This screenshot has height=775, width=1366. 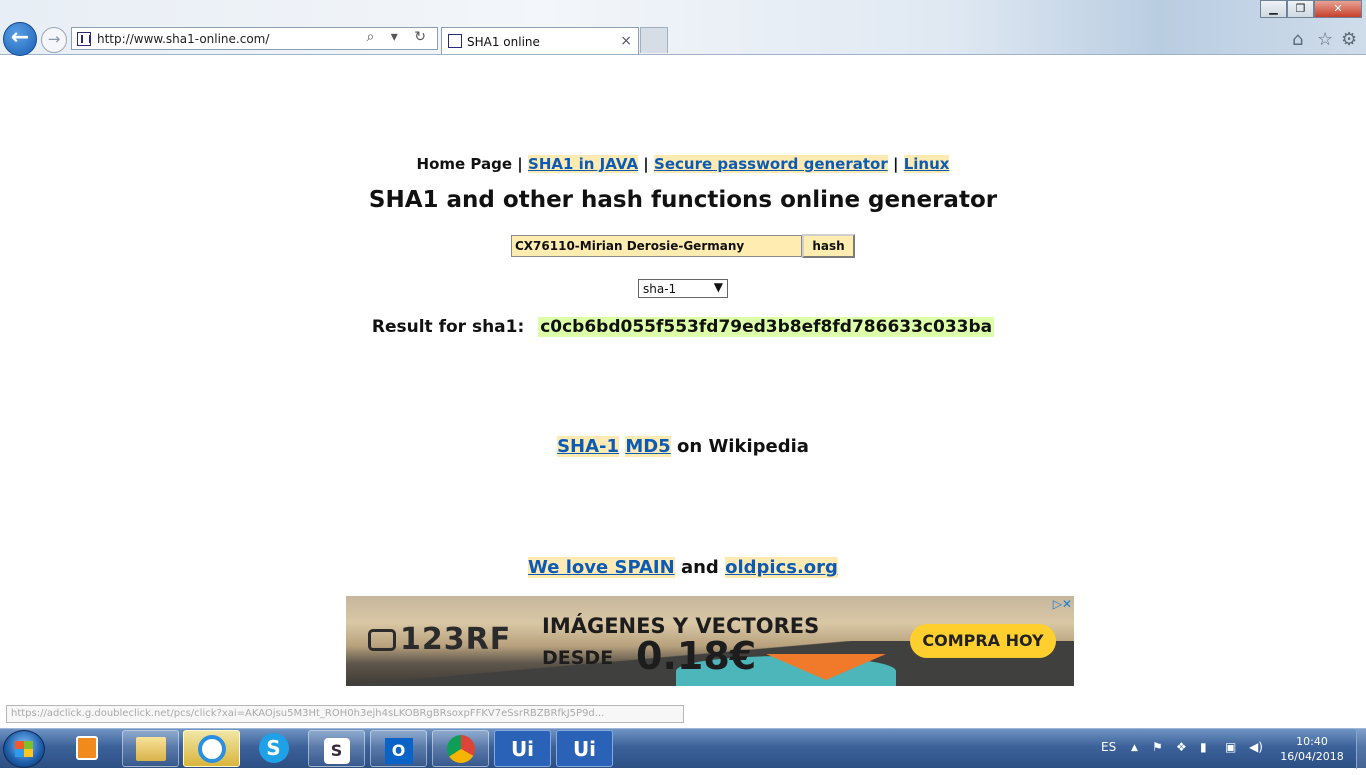 I want to click on wiki-suffix: on Wikipedia, so click(x=743, y=446).